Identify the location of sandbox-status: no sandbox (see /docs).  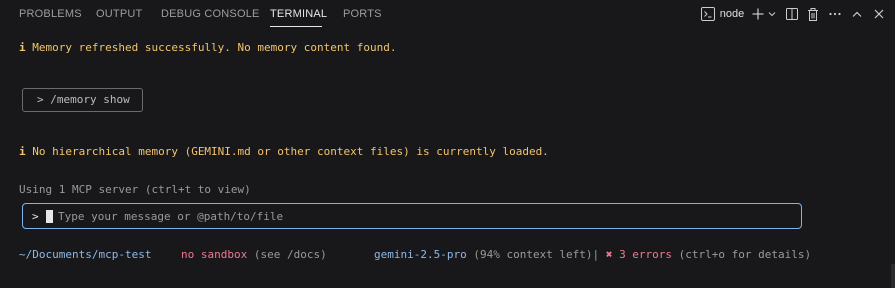
(254, 255).